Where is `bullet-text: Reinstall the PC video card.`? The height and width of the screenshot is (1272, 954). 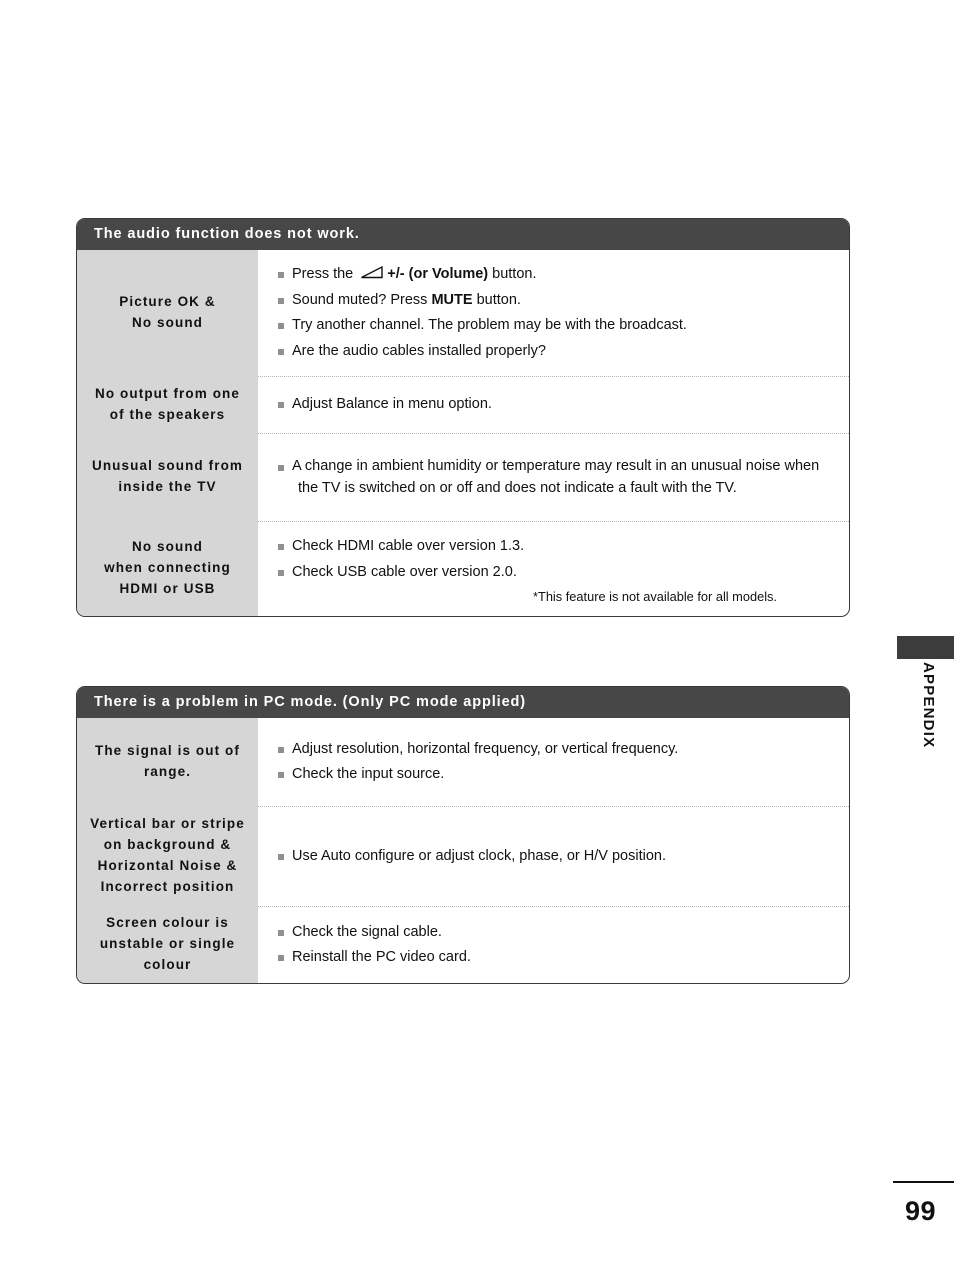 bullet-text: Reinstall the PC video card. is located at coordinates (381, 957).